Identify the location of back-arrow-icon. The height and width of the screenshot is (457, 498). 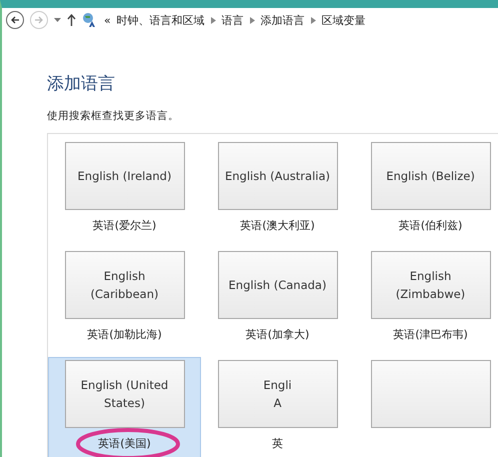
(15, 20).